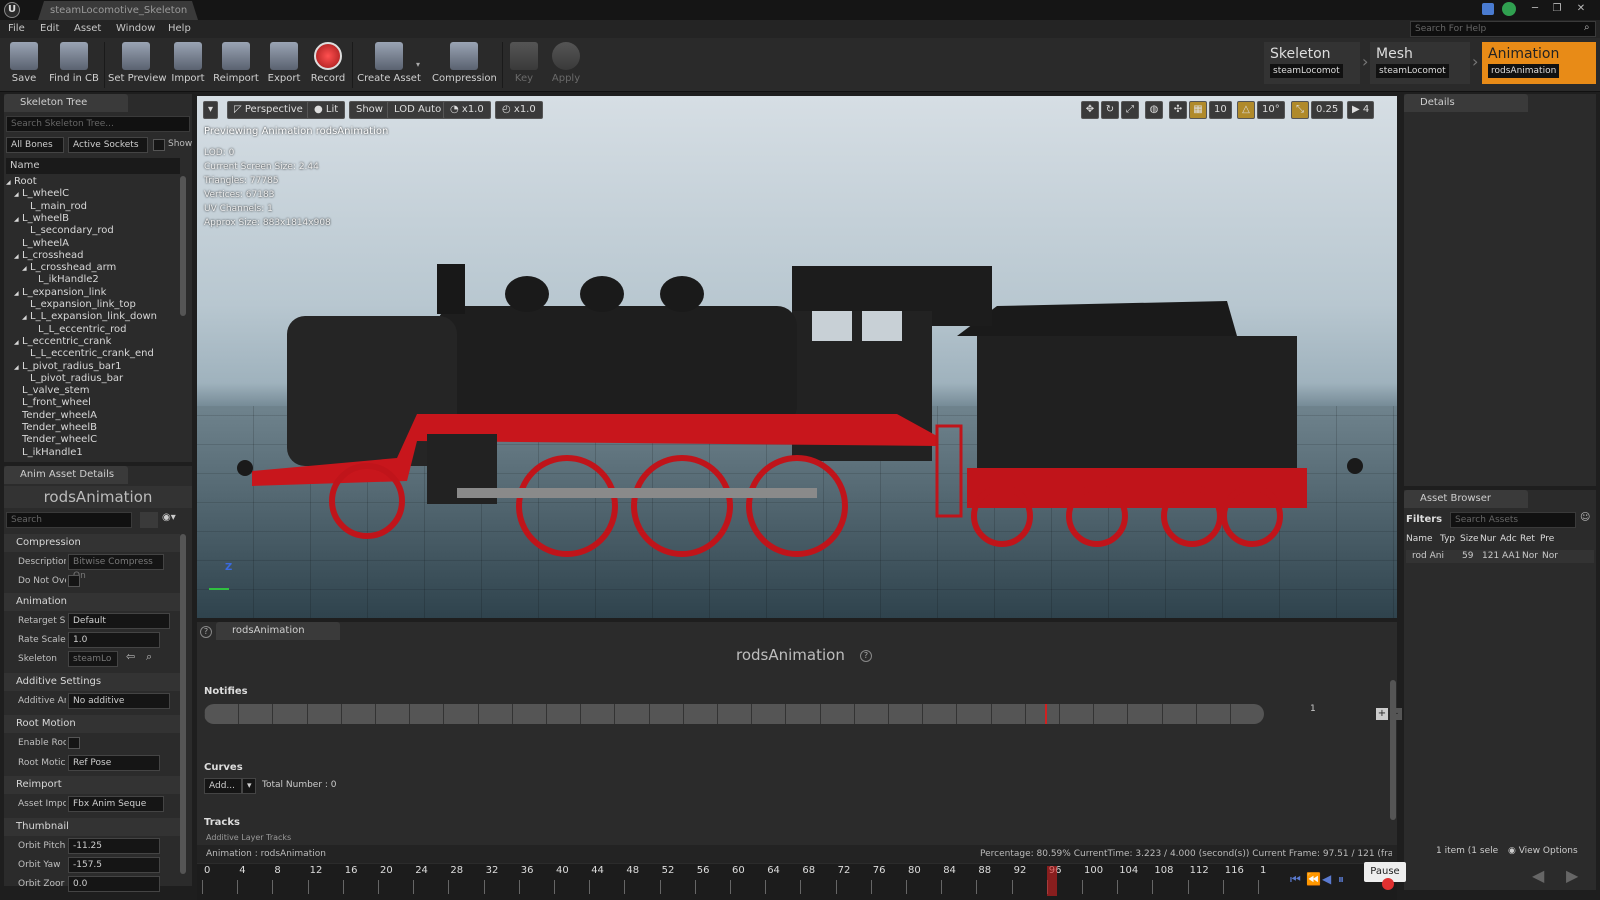 Image resolution: width=1600 pixels, height=900 pixels. Describe the element at coordinates (116, 804) in the screenshot. I see `asset-import-dropdown: Fbx Anim Seque` at that location.